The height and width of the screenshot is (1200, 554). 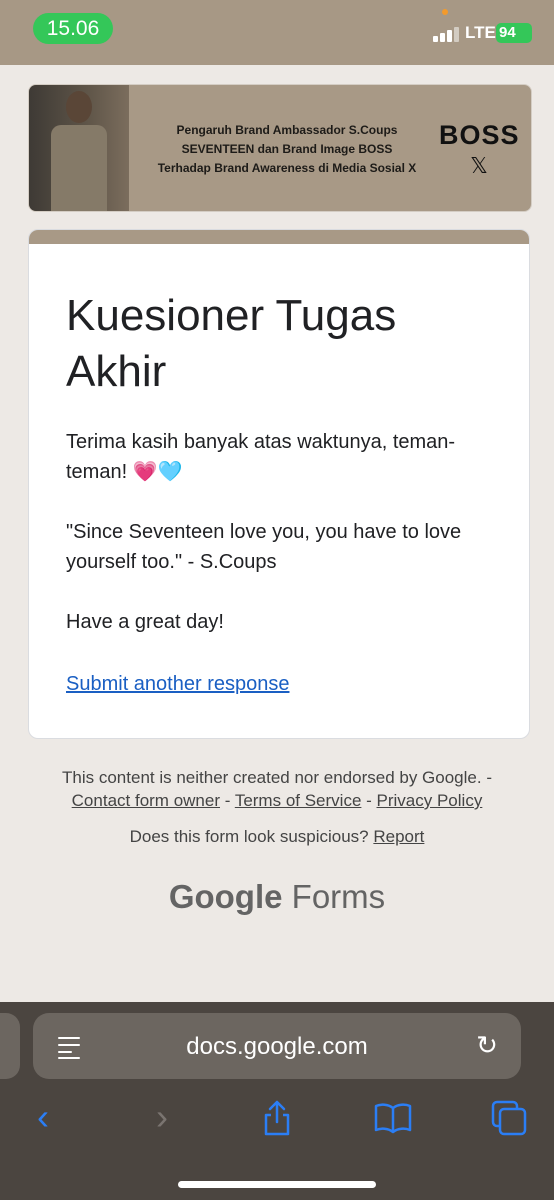 I want to click on reload-icon: ↻, so click(x=487, y=1045).